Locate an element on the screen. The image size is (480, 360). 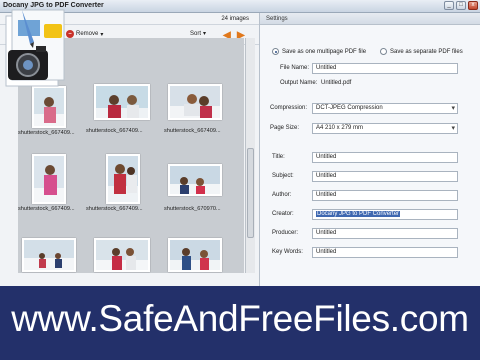
producer-label: Producer: is located at coordinates (285, 233).